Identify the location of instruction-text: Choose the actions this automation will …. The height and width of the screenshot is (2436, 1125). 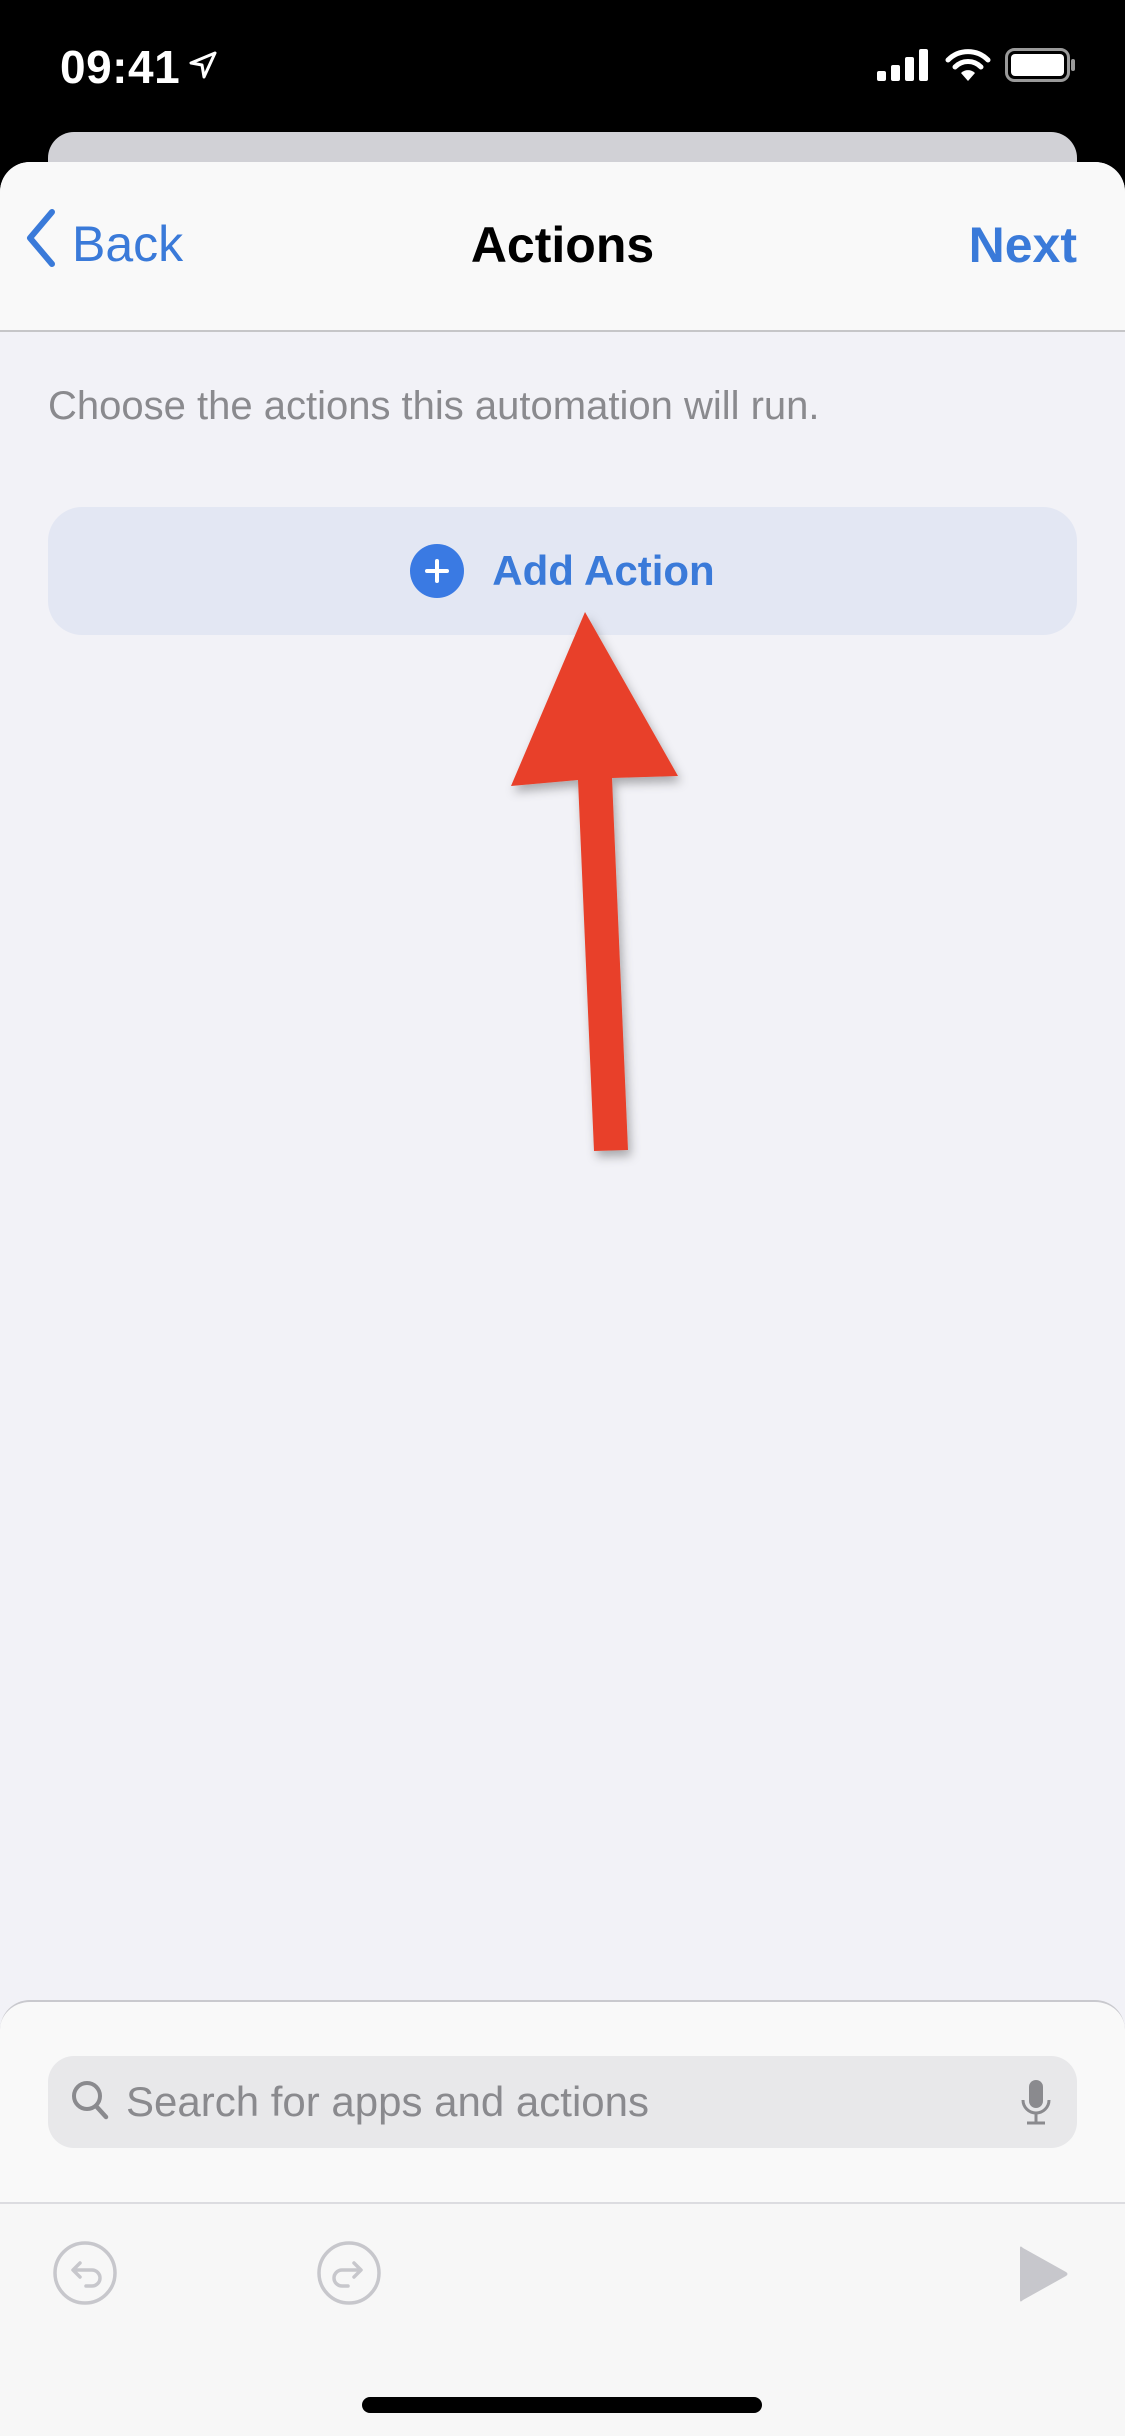
(434, 406).